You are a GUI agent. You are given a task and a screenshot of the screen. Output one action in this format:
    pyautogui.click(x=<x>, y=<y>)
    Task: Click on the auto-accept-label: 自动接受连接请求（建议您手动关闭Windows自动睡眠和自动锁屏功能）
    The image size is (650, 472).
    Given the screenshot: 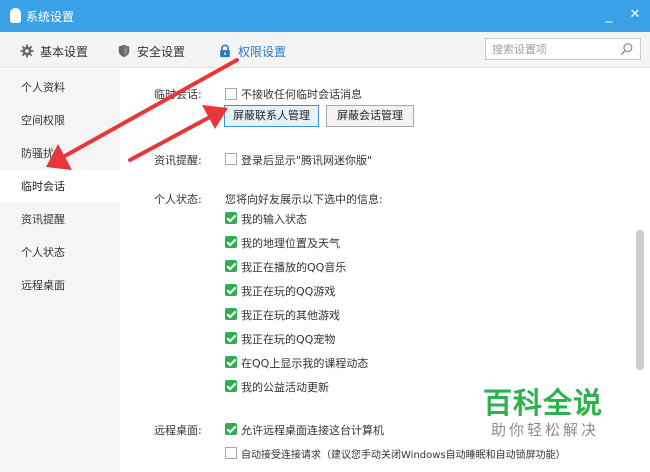 What is the action you would take?
    pyautogui.click(x=403, y=453)
    